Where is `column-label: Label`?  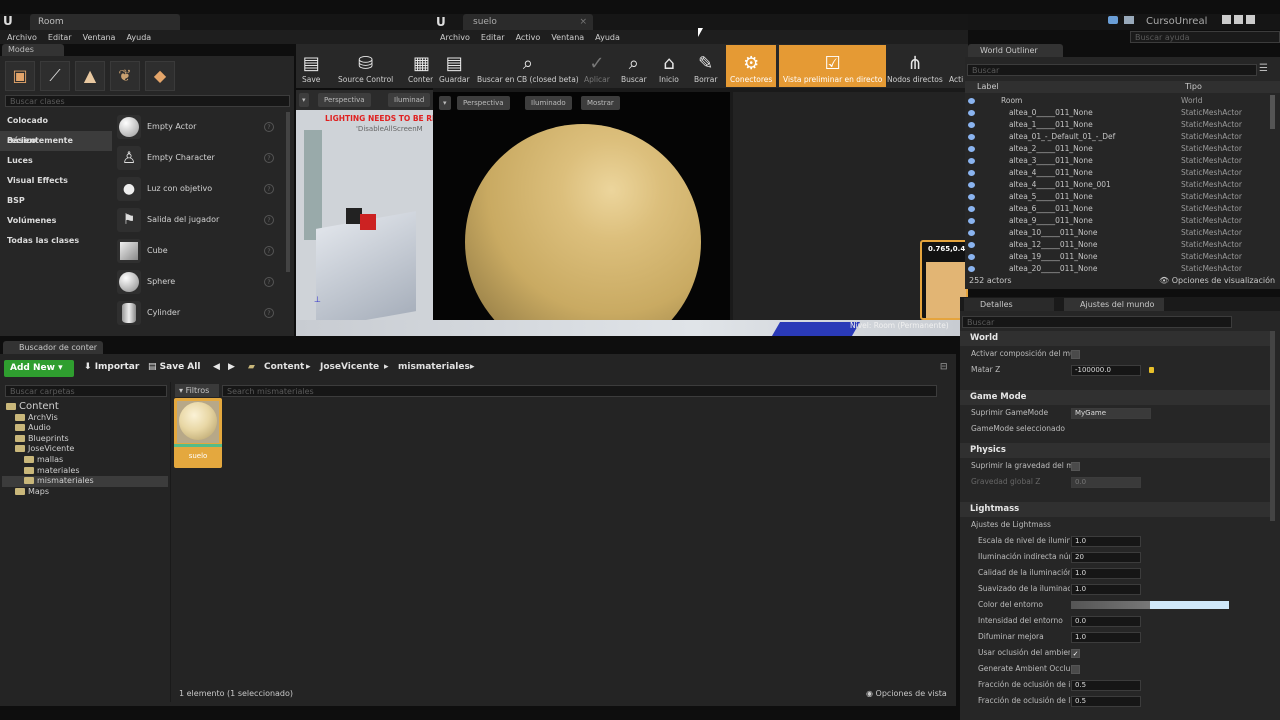 column-label: Label is located at coordinates (988, 87).